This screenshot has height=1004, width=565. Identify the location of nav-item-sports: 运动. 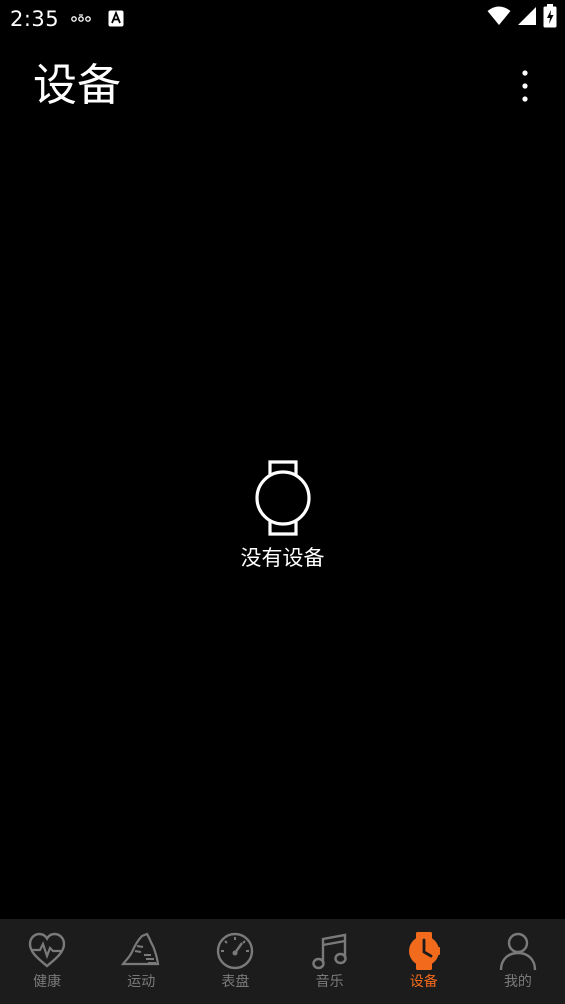
(141, 961).